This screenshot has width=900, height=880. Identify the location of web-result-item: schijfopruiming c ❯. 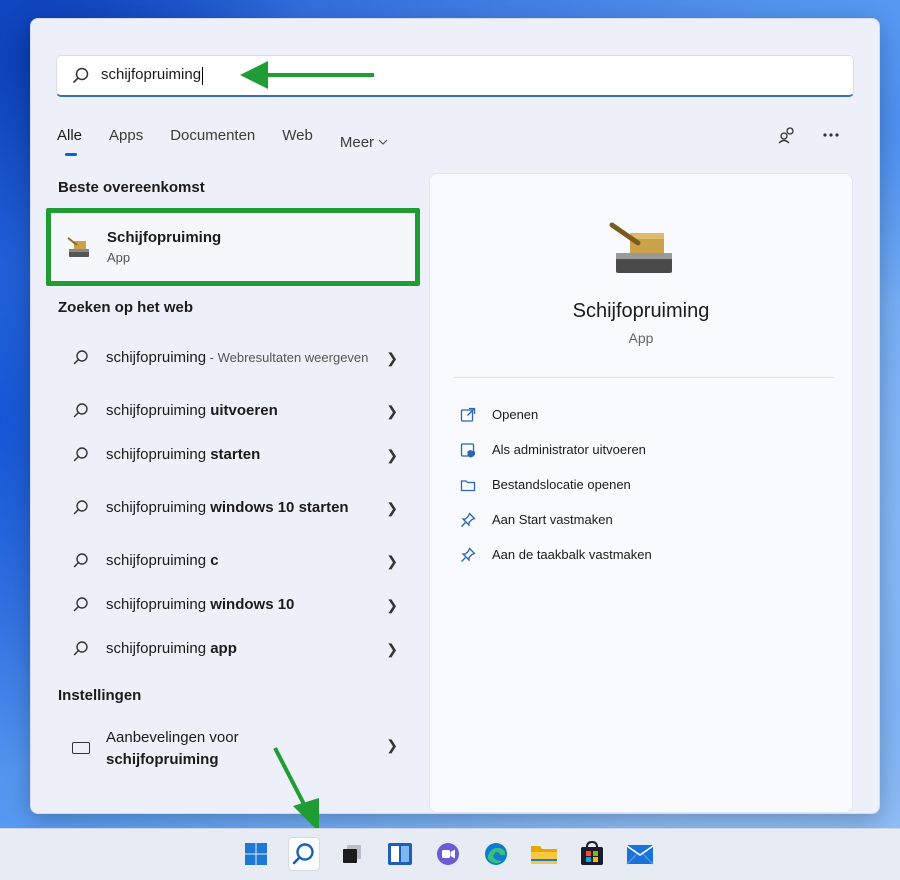
(233, 561).